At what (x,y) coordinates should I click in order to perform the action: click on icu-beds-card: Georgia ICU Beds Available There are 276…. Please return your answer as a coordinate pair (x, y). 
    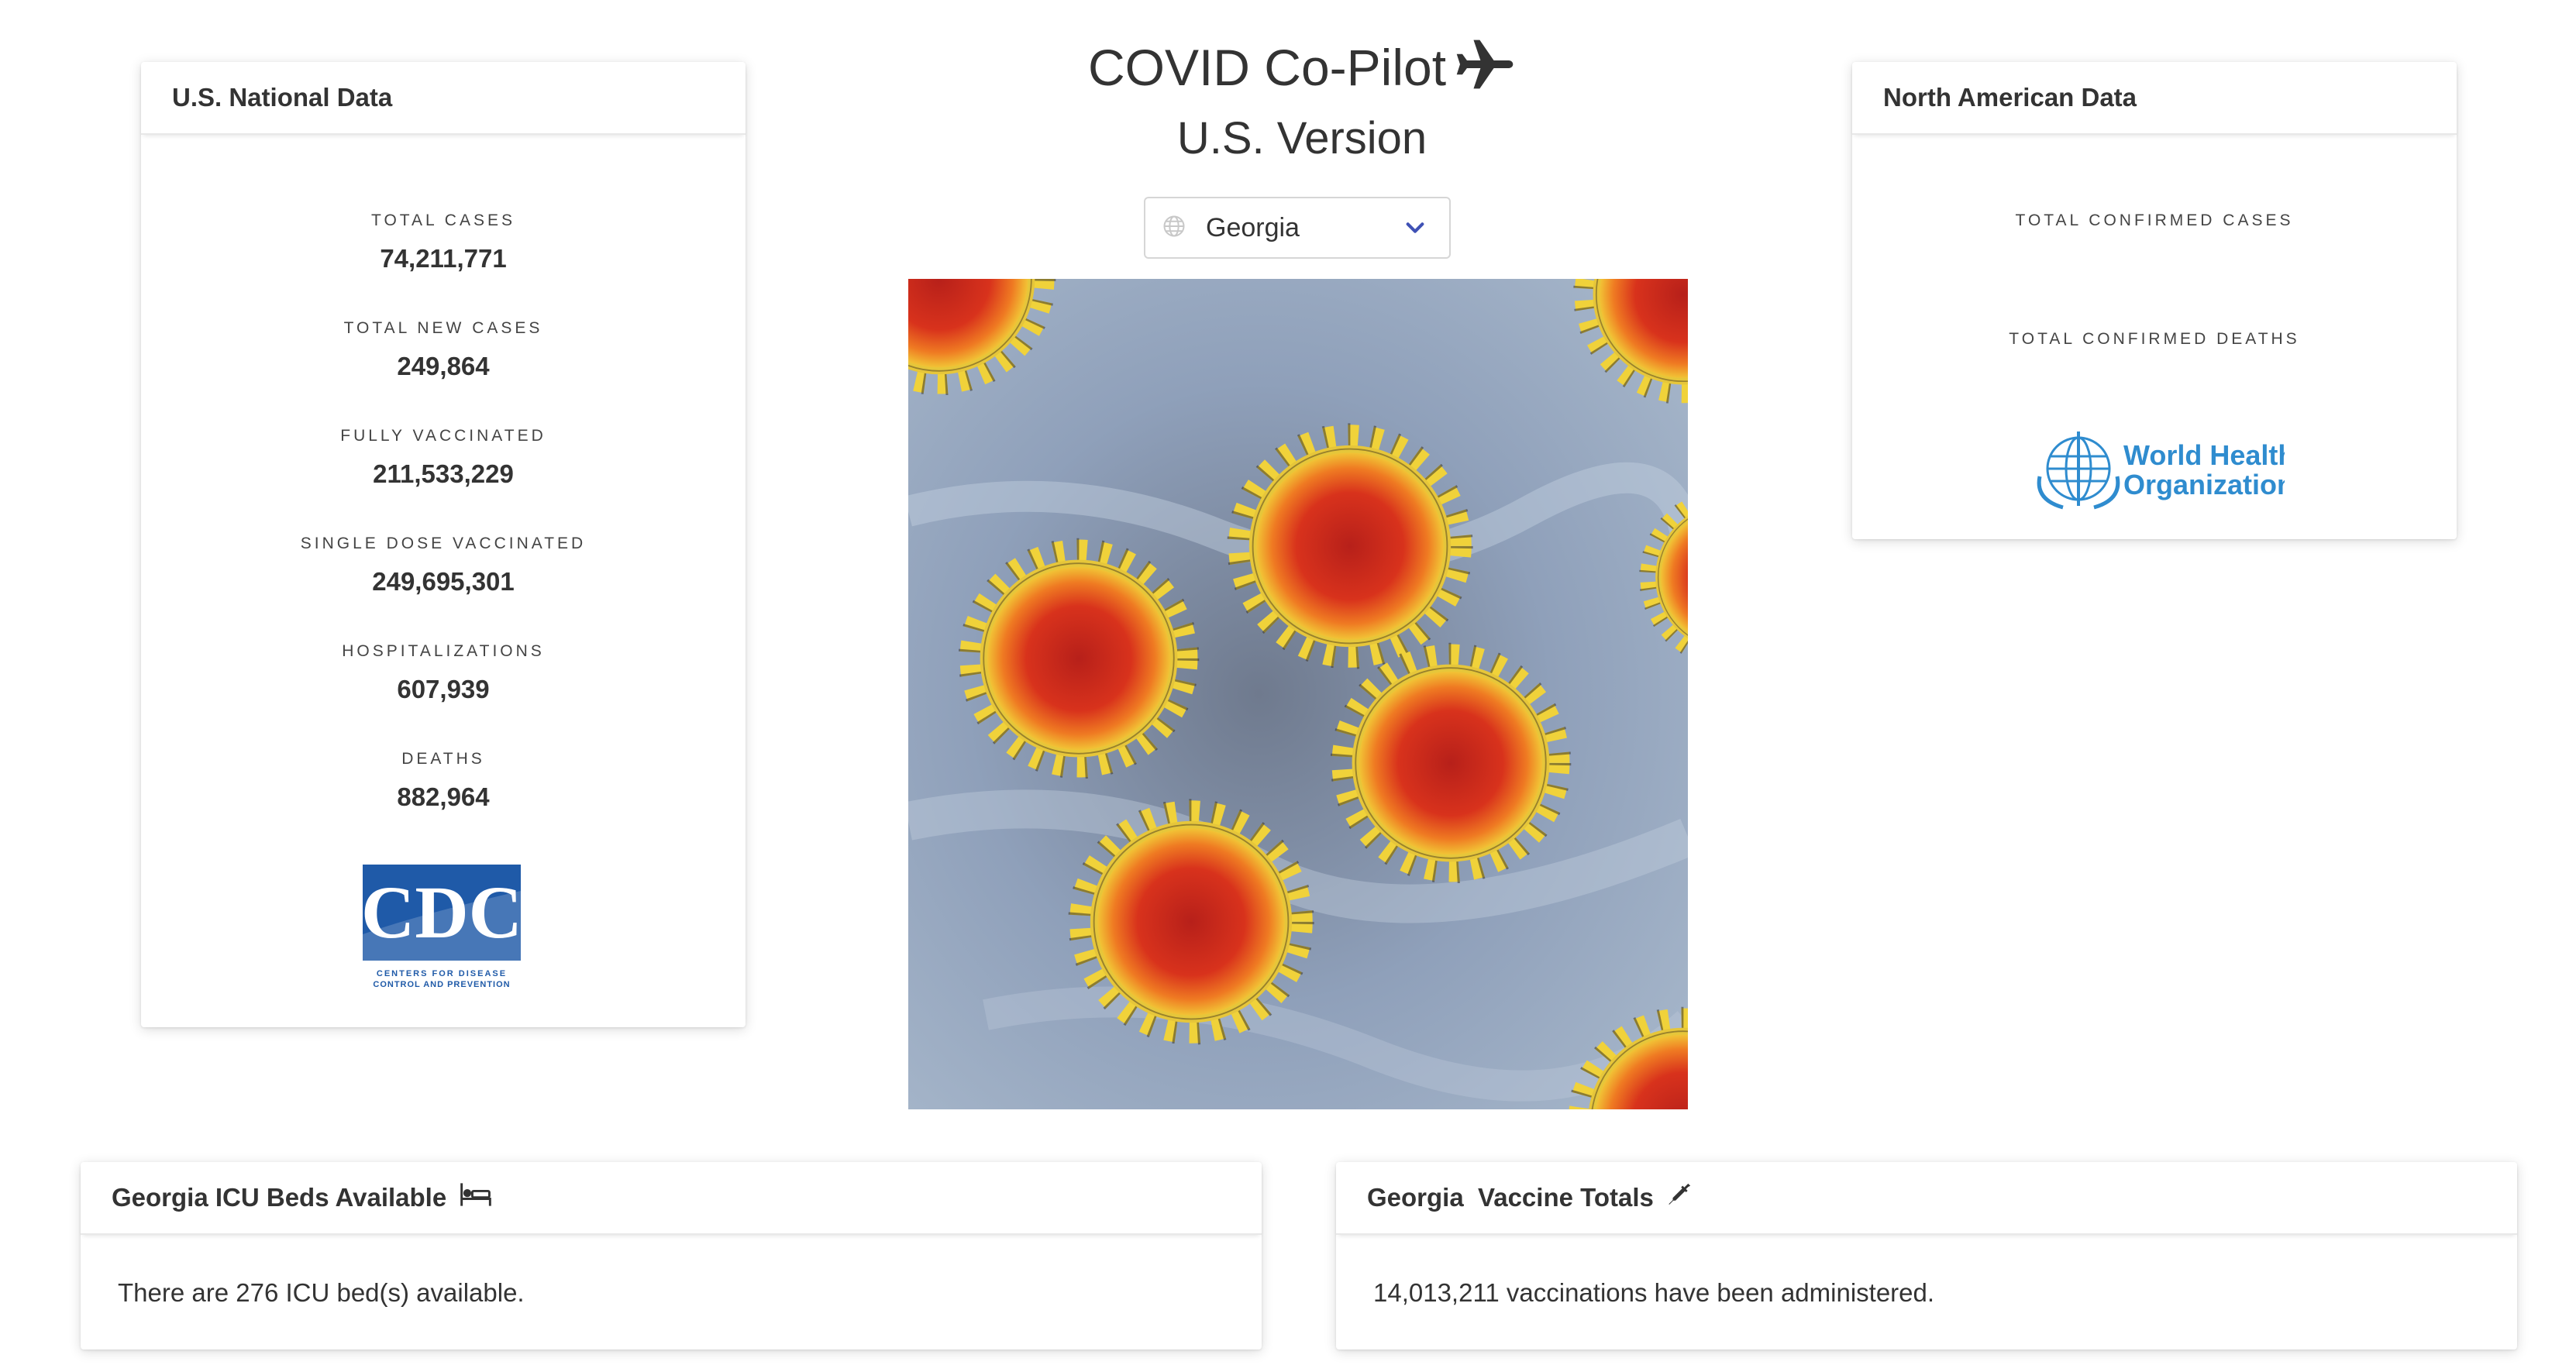
    Looking at the image, I should click on (671, 1256).